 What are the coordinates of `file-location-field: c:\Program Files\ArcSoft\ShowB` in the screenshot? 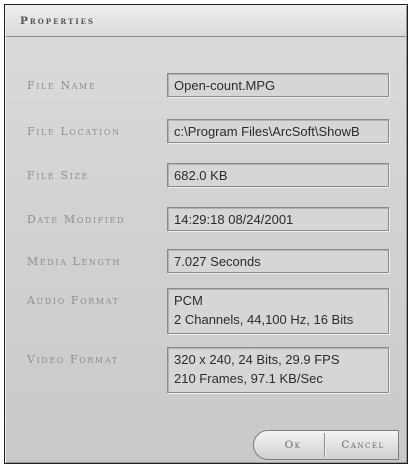 It's located at (278, 131).